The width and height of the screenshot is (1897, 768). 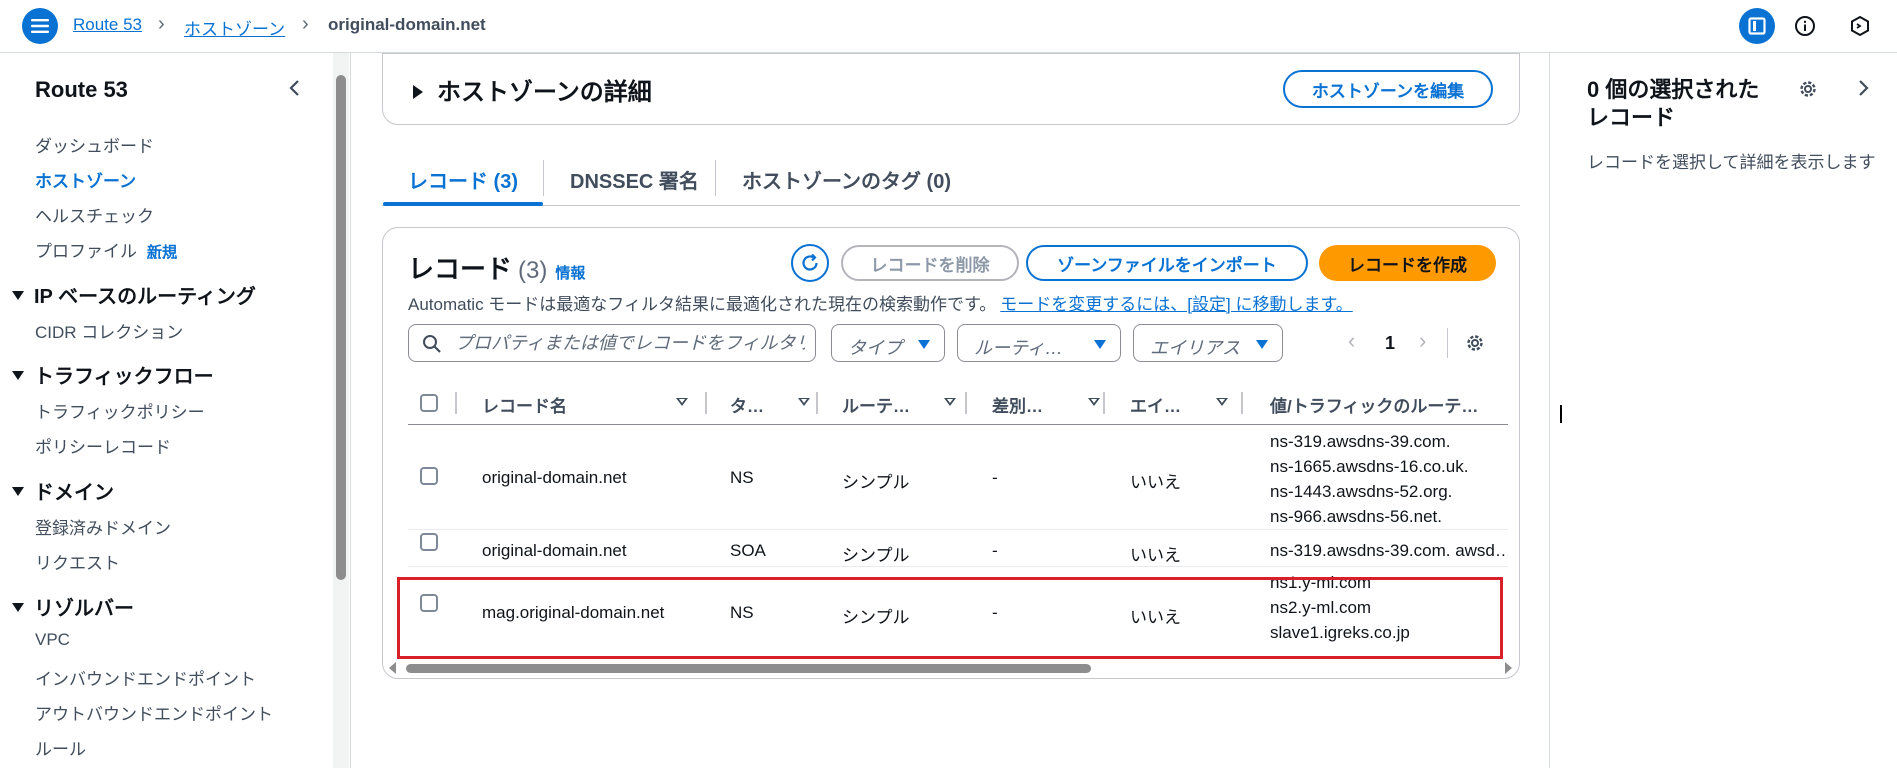 I want to click on previous-page-button: ‹, so click(x=1351, y=341).